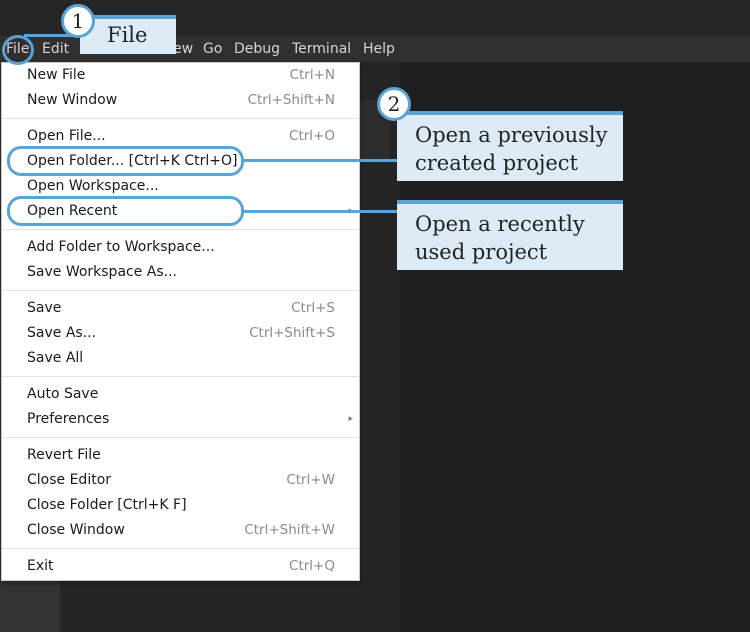 The width and height of the screenshot is (750, 632). What do you see at coordinates (56, 75) in the screenshot?
I see `menu-item-label: New File` at bounding box center [56, 75].